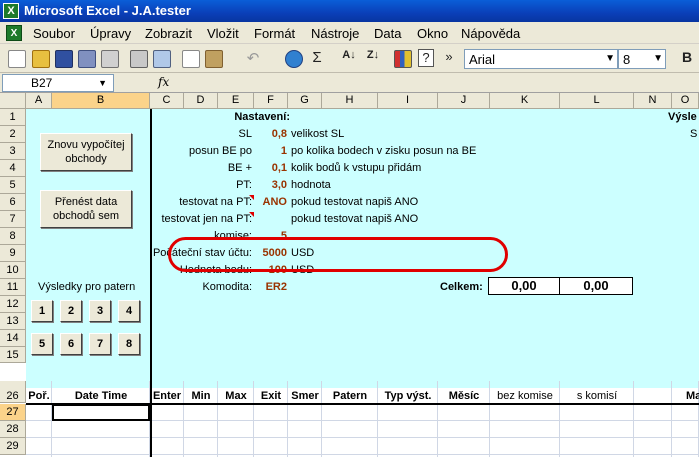 The height and width of the screenshot is (457, 699). I want to click on paste-icon, so click(214, 59).